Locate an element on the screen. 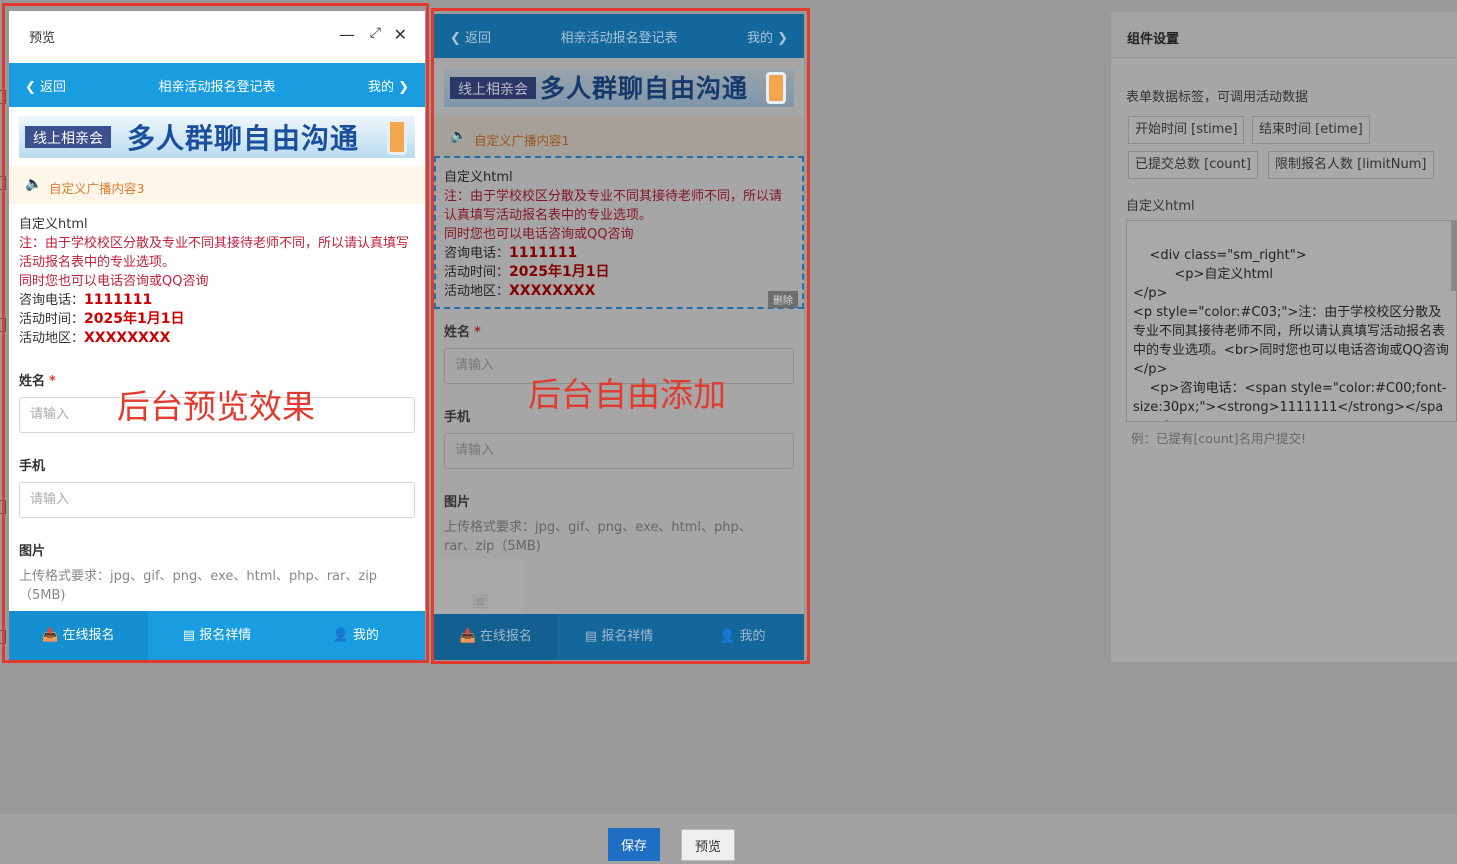 This screenshot has width=1457, height=864. editor-overlay-caption: 后台自由添加 is located at coordinates (627, 394).